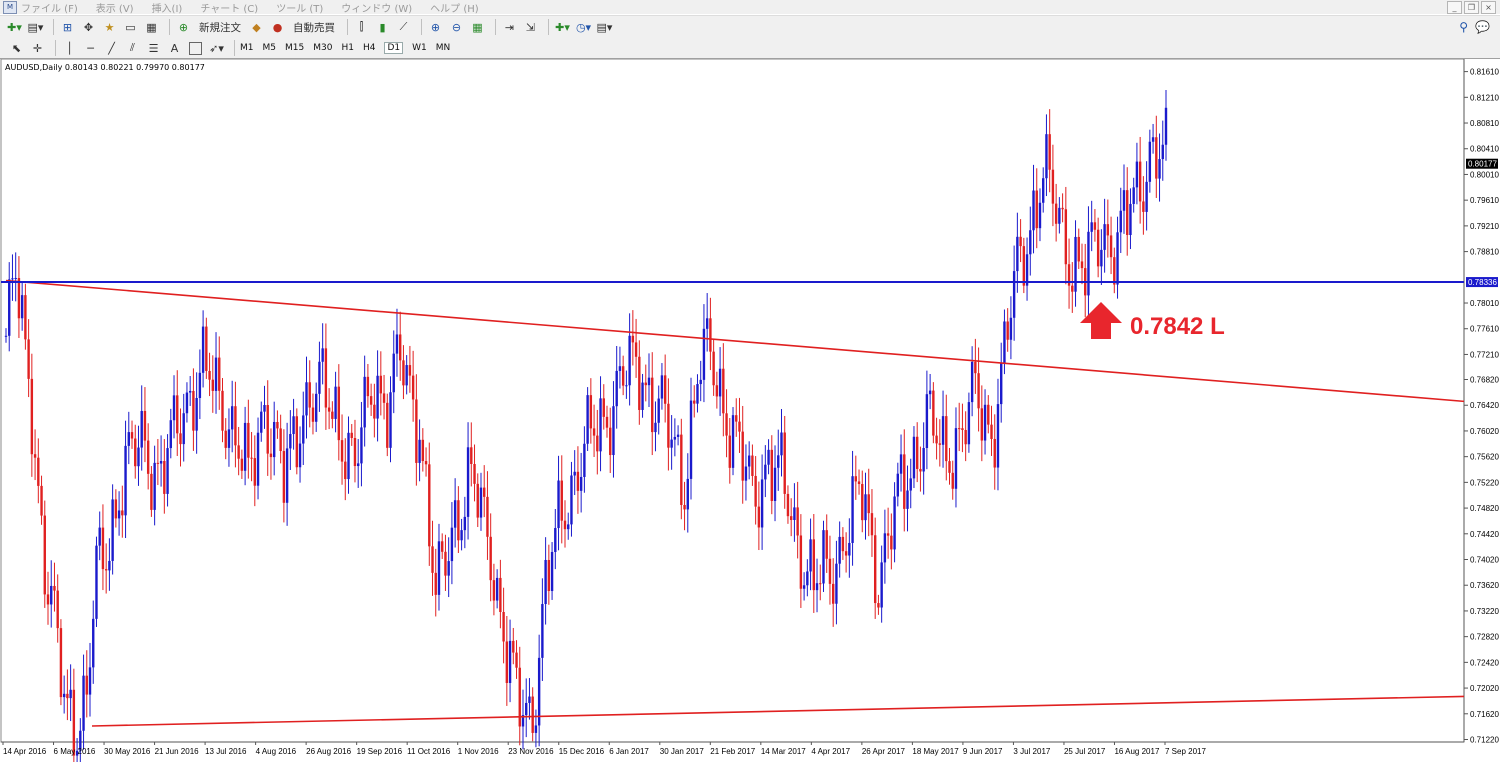  What do you see at coordinates (247, 48) in the screenshot?
I see `timeframe-m1: M1` at bounding box center [247, 48].